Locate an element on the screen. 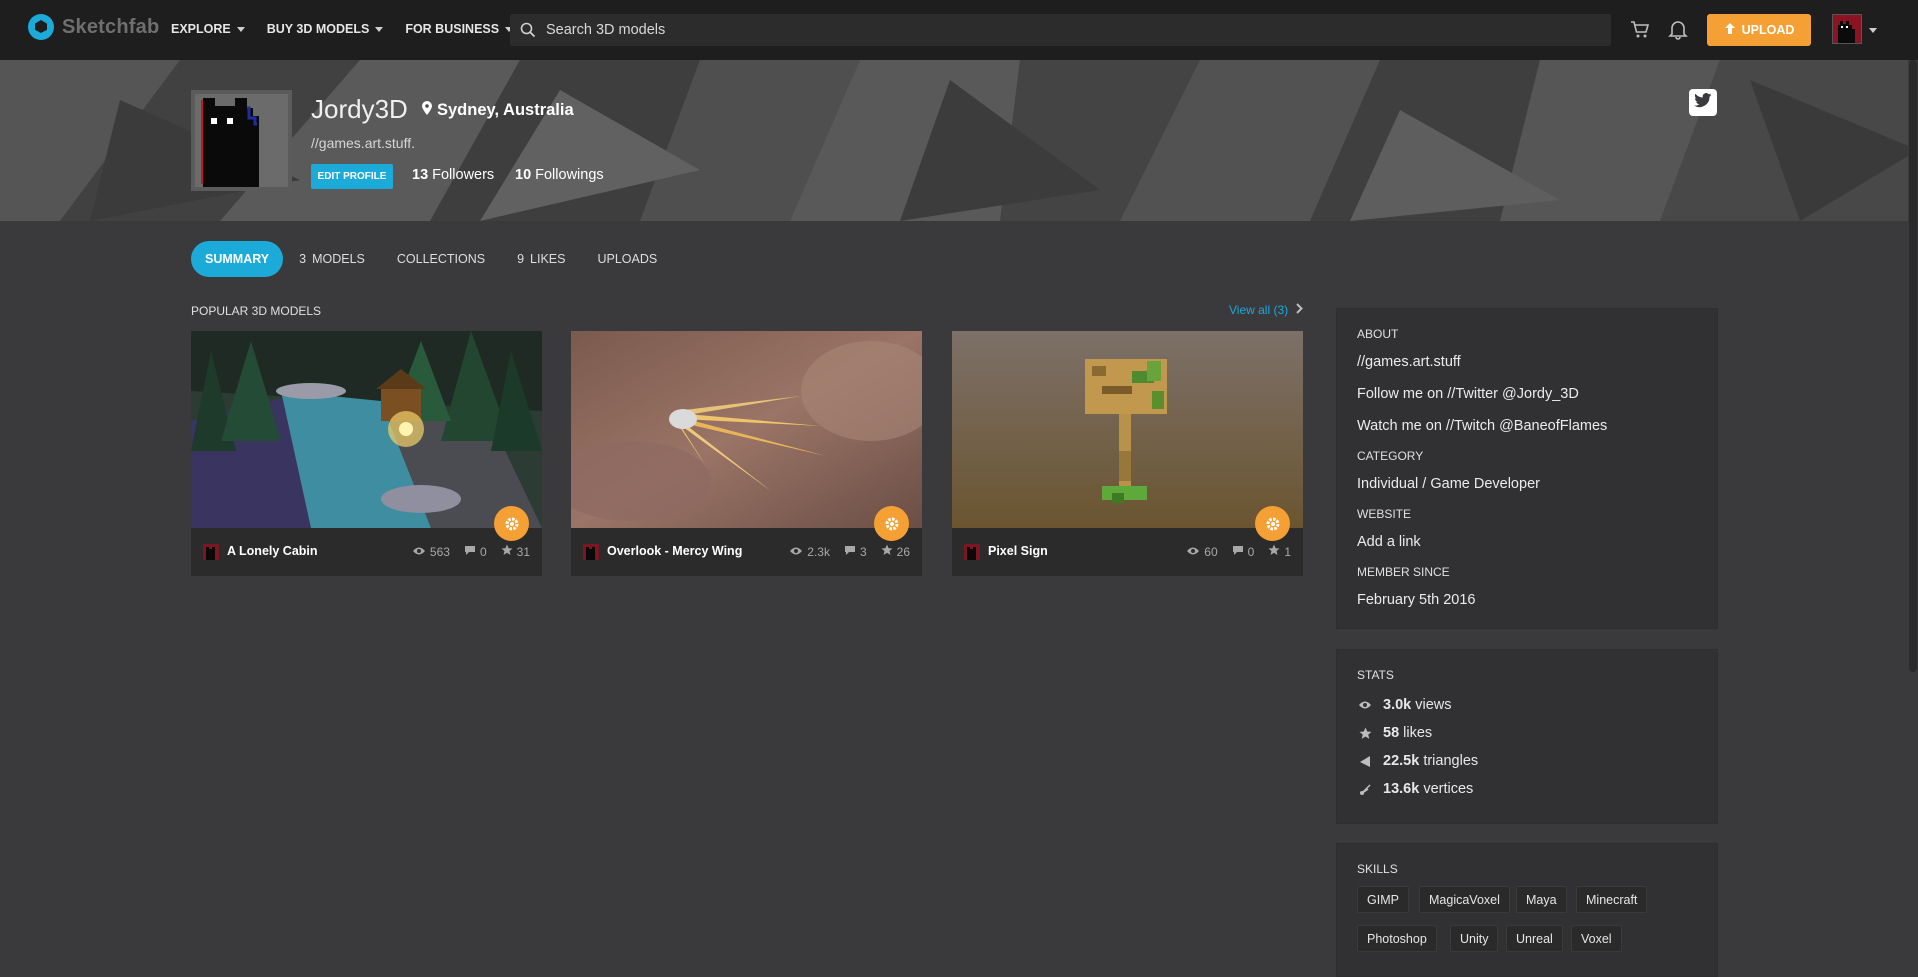 Image resolution: width=1918 pixels, height=977 pixels. model-stats: 60 0 1 is located at coordinates (1238, 551).